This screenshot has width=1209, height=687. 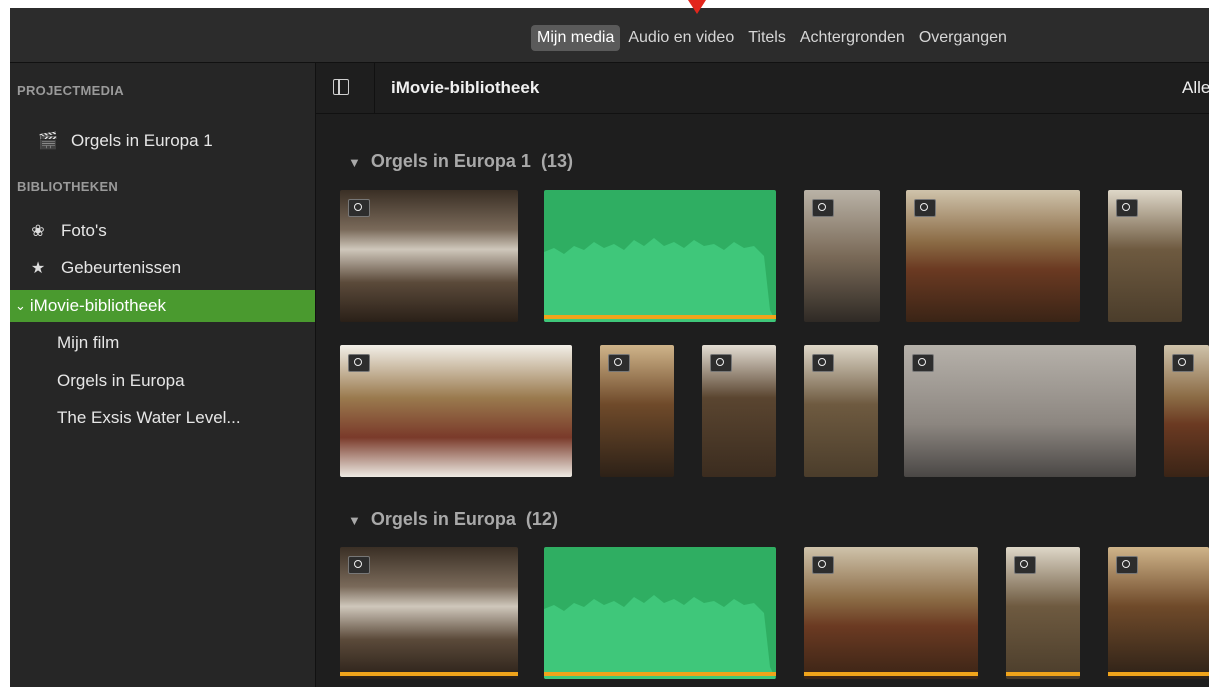 What do you see at coordinates (70, 90) in the screenshot?
I see `projectmedia-header: PROJECTMEDIA` at bounding box center [70, 90].